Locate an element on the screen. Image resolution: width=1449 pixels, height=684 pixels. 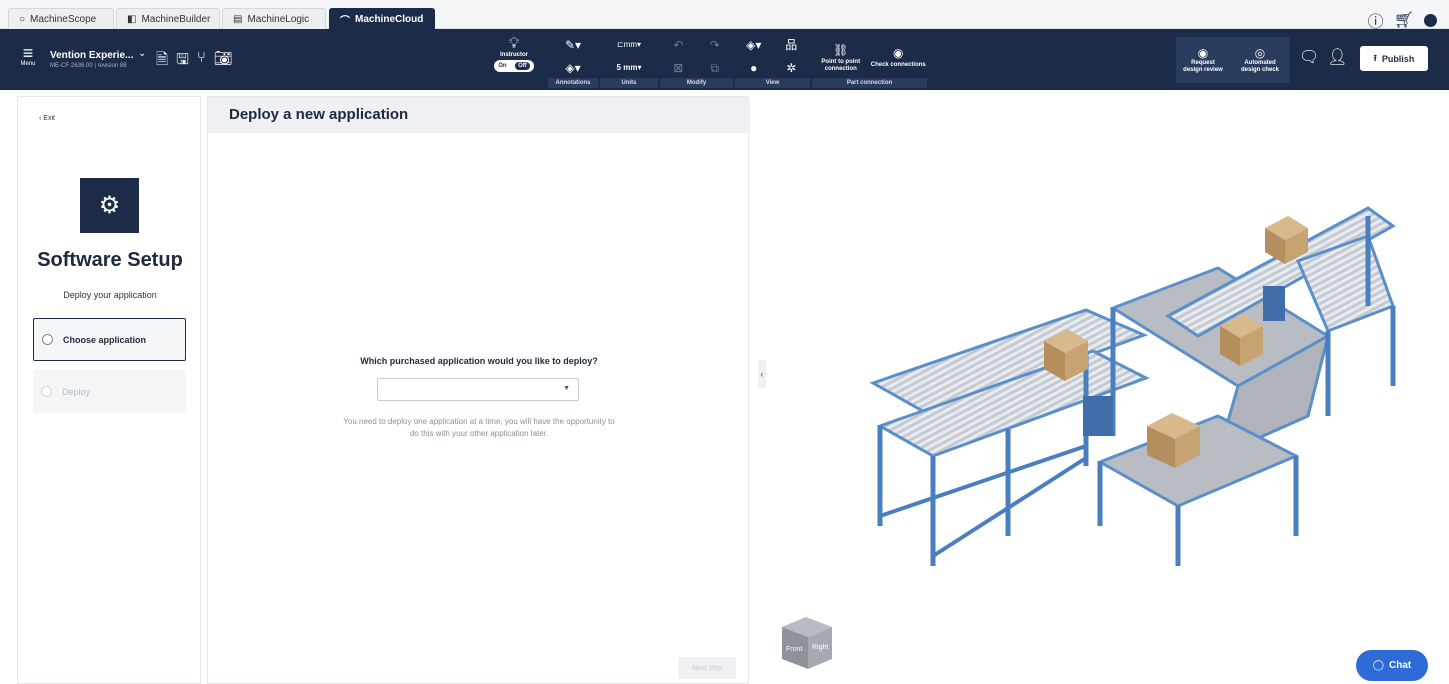
automated-check-button: ◎ Automated design check is located at coordinates (1260, 60).